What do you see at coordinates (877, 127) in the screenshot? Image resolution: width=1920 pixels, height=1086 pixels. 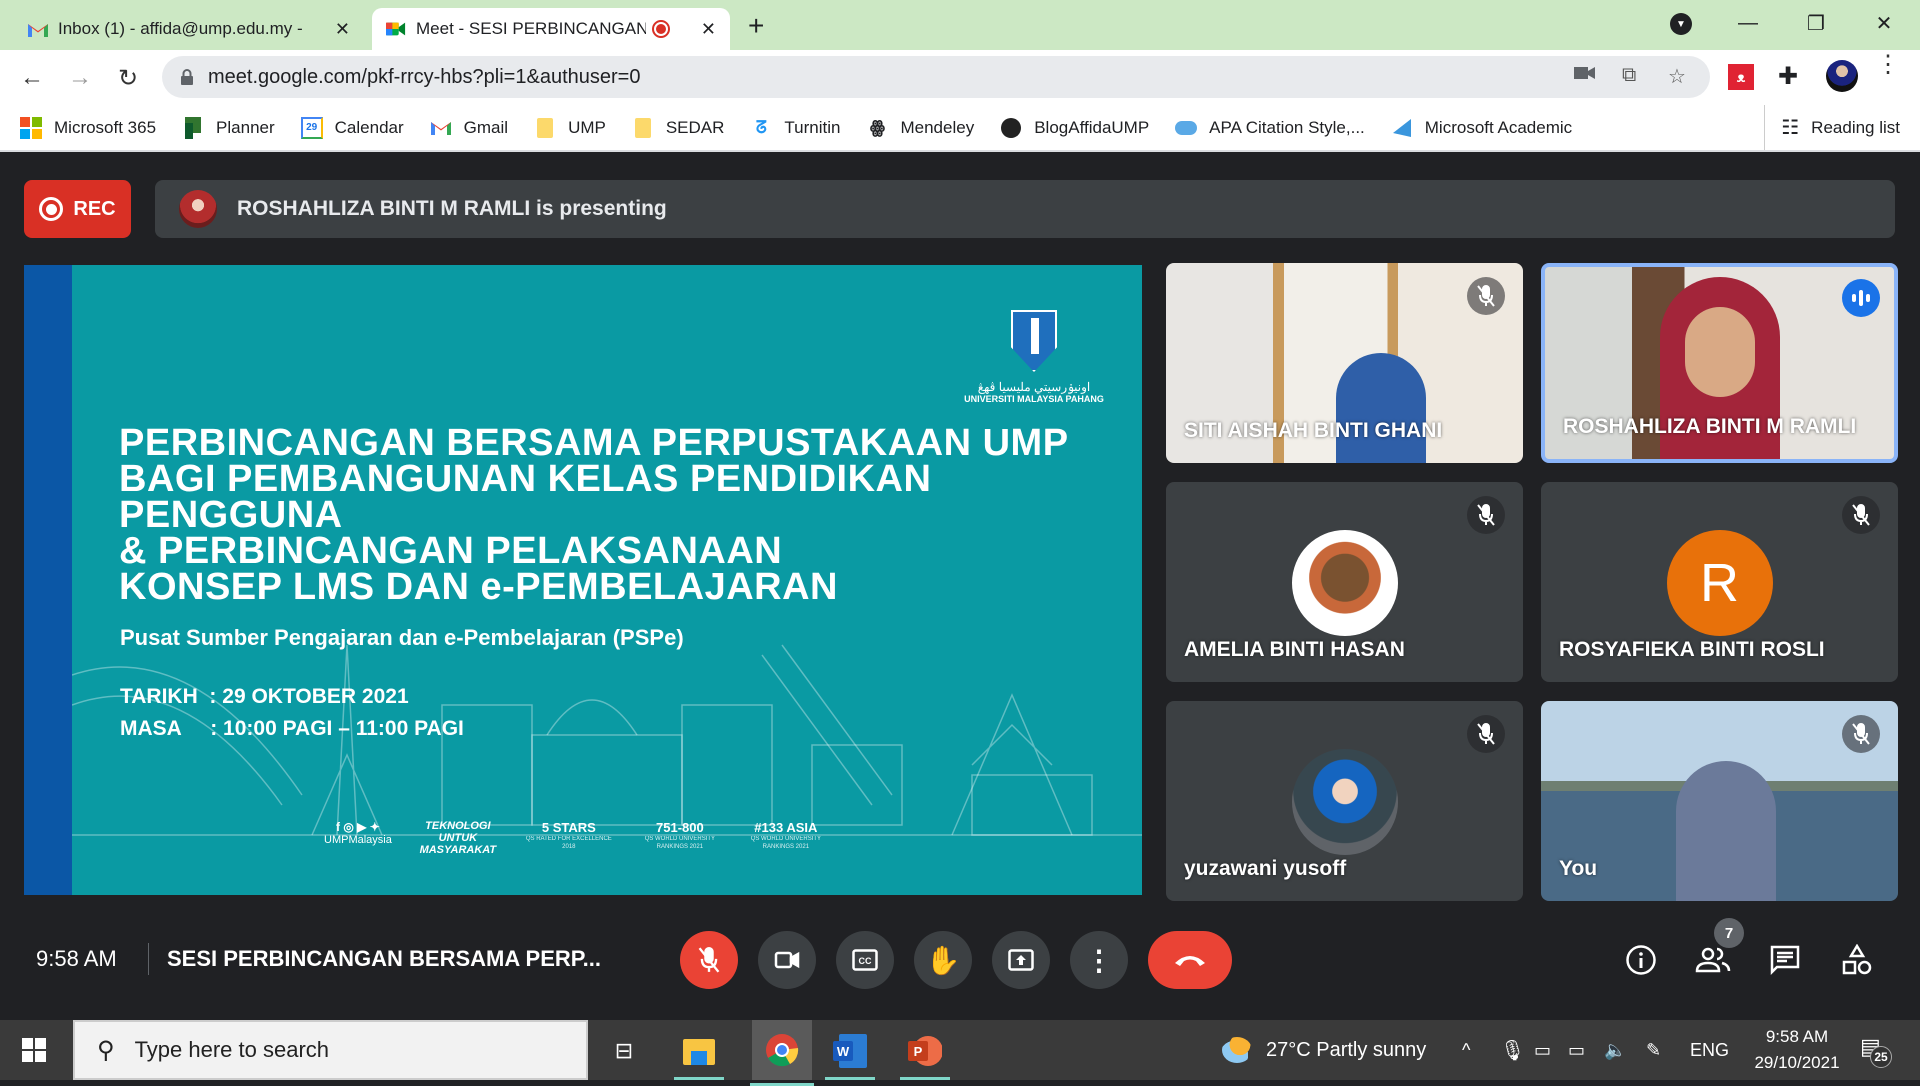 I see `mendeley-icon: ꙮ` at bounding box center [877, 127].